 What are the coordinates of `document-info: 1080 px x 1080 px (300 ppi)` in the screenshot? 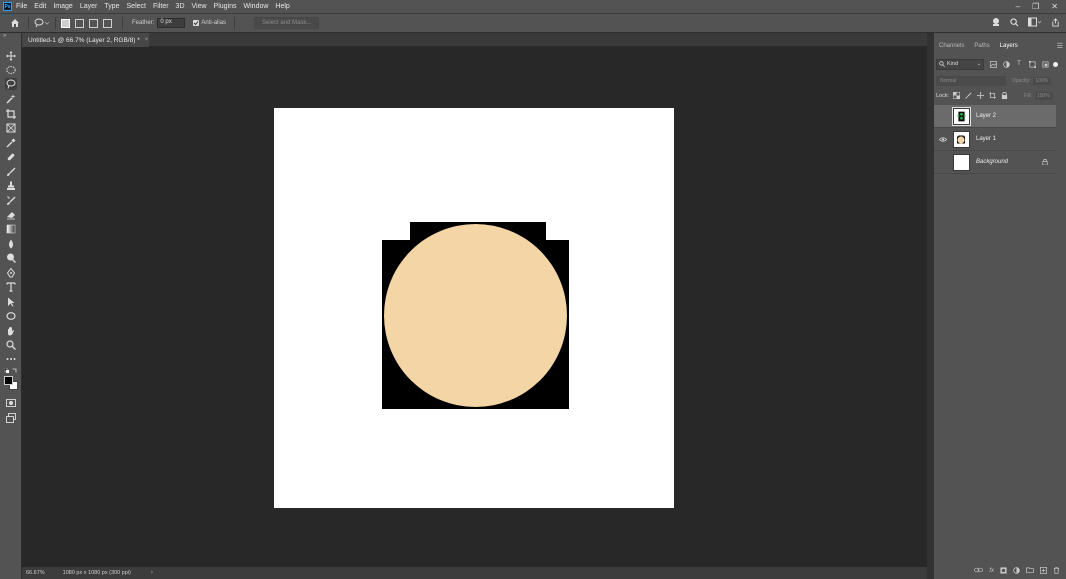 It's located at (97, 573).